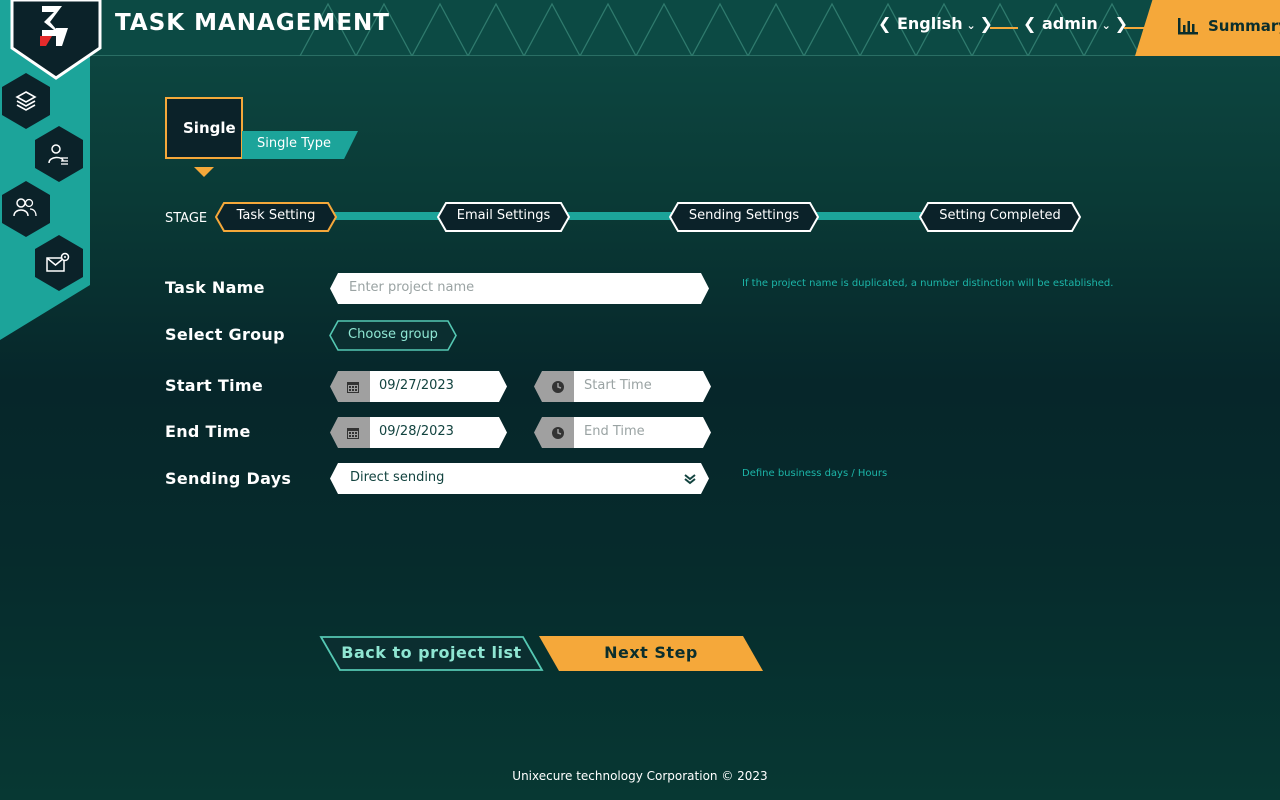  What do you see at coordinates (215, 287) in the screenshot?
I see `task-name-label: Task Name` at bounding box center [215, 287].